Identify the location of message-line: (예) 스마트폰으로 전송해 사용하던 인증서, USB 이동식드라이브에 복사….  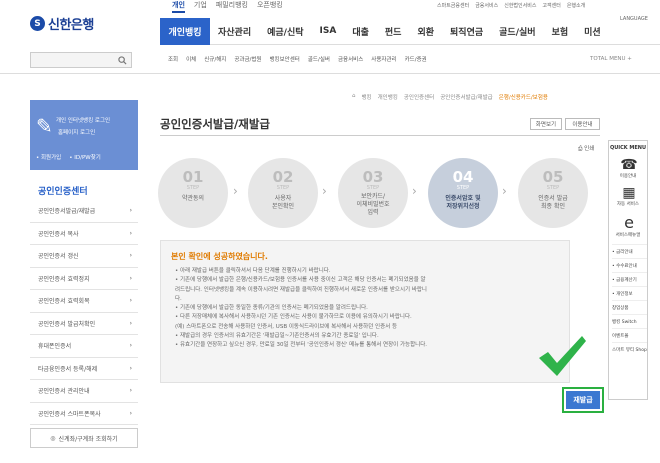
(286, 326).